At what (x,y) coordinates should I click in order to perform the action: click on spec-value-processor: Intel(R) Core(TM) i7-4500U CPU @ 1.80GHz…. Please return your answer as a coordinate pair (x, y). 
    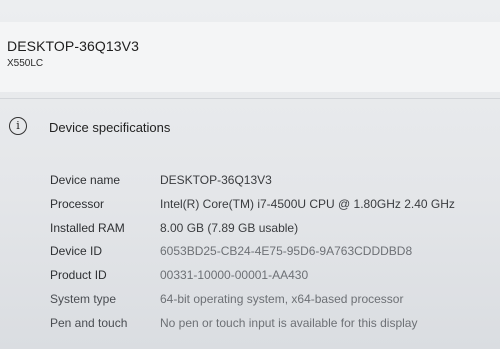
    Looking at the image, I should click on (307, 204).